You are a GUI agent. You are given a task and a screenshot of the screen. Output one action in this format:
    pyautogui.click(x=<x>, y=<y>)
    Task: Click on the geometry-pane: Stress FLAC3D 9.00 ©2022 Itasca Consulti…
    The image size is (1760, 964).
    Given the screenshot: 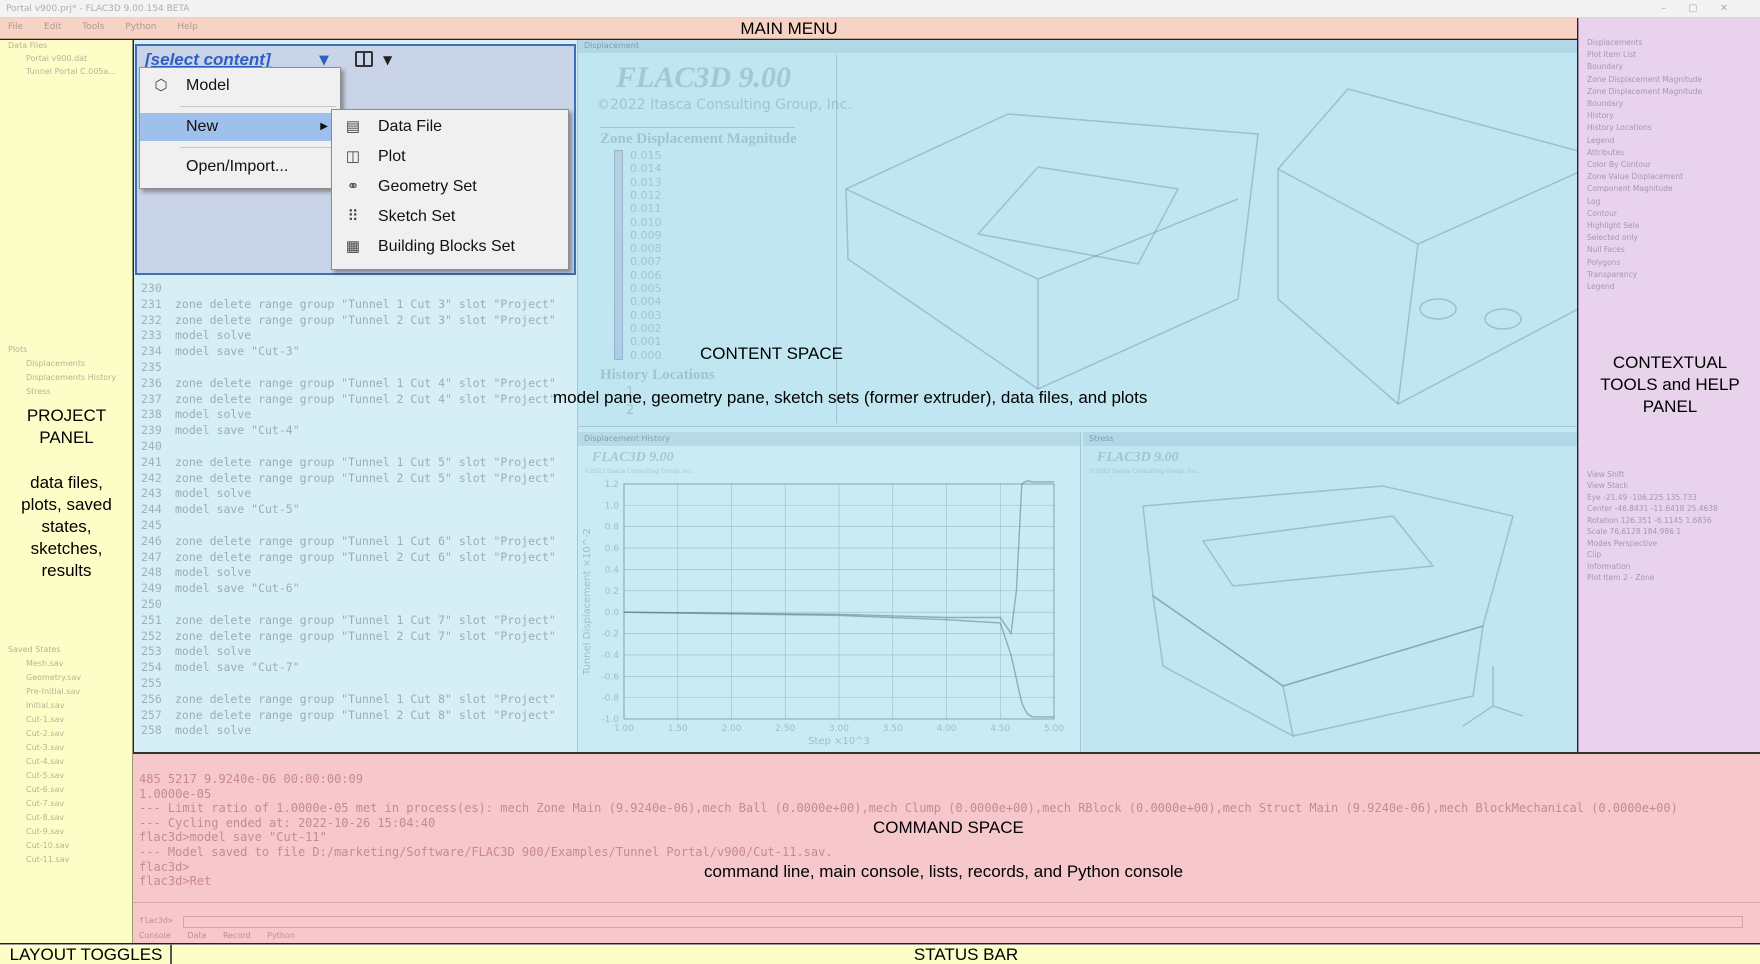 What is the action you would take?
    pyautogui.click(x=1330, y=592)
    